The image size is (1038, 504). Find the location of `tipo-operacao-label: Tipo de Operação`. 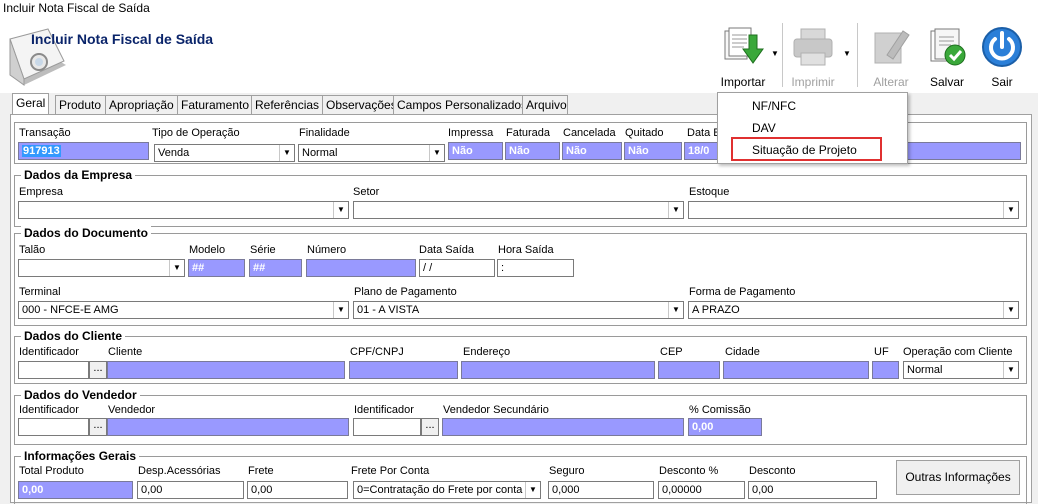

tipo-operacao-label: Tipo de Operação is located at coordinates (196, 133).